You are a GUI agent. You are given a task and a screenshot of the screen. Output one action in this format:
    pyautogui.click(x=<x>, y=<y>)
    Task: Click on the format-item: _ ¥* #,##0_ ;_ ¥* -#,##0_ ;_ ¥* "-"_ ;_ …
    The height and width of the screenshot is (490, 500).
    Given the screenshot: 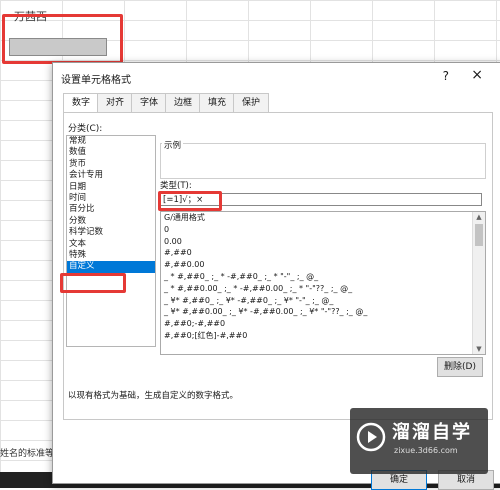 What is the action you would take?
    pyautogui.click(x=323, y=301)
    